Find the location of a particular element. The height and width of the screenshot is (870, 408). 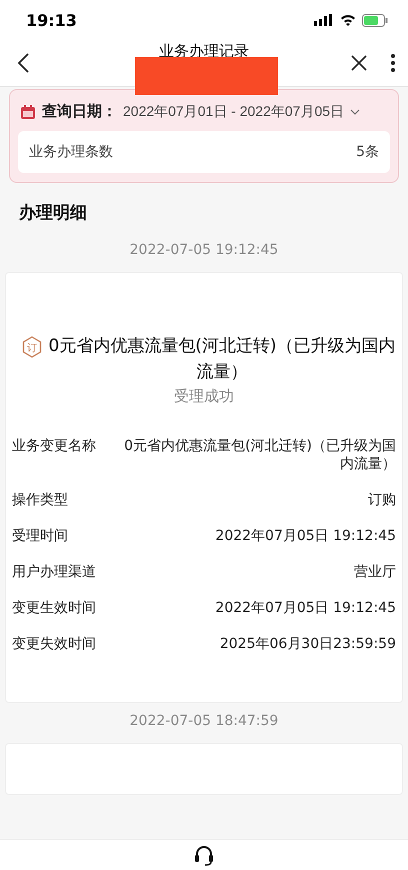

field-label: 用户办理渠道 is located at coordinates (54, 572).